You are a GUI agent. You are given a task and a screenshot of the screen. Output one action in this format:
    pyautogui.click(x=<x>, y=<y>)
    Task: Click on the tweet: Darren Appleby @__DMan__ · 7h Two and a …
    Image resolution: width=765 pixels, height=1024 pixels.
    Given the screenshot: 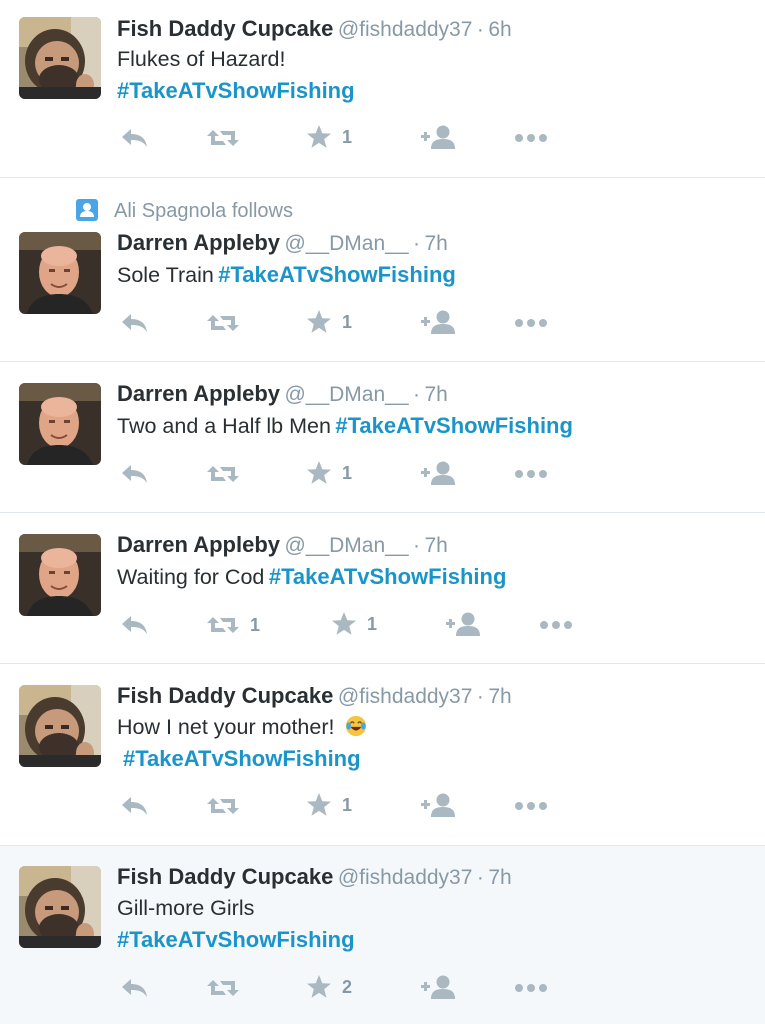 What is the action you would take?
    pyautogui.click(x=382, y=437)
    